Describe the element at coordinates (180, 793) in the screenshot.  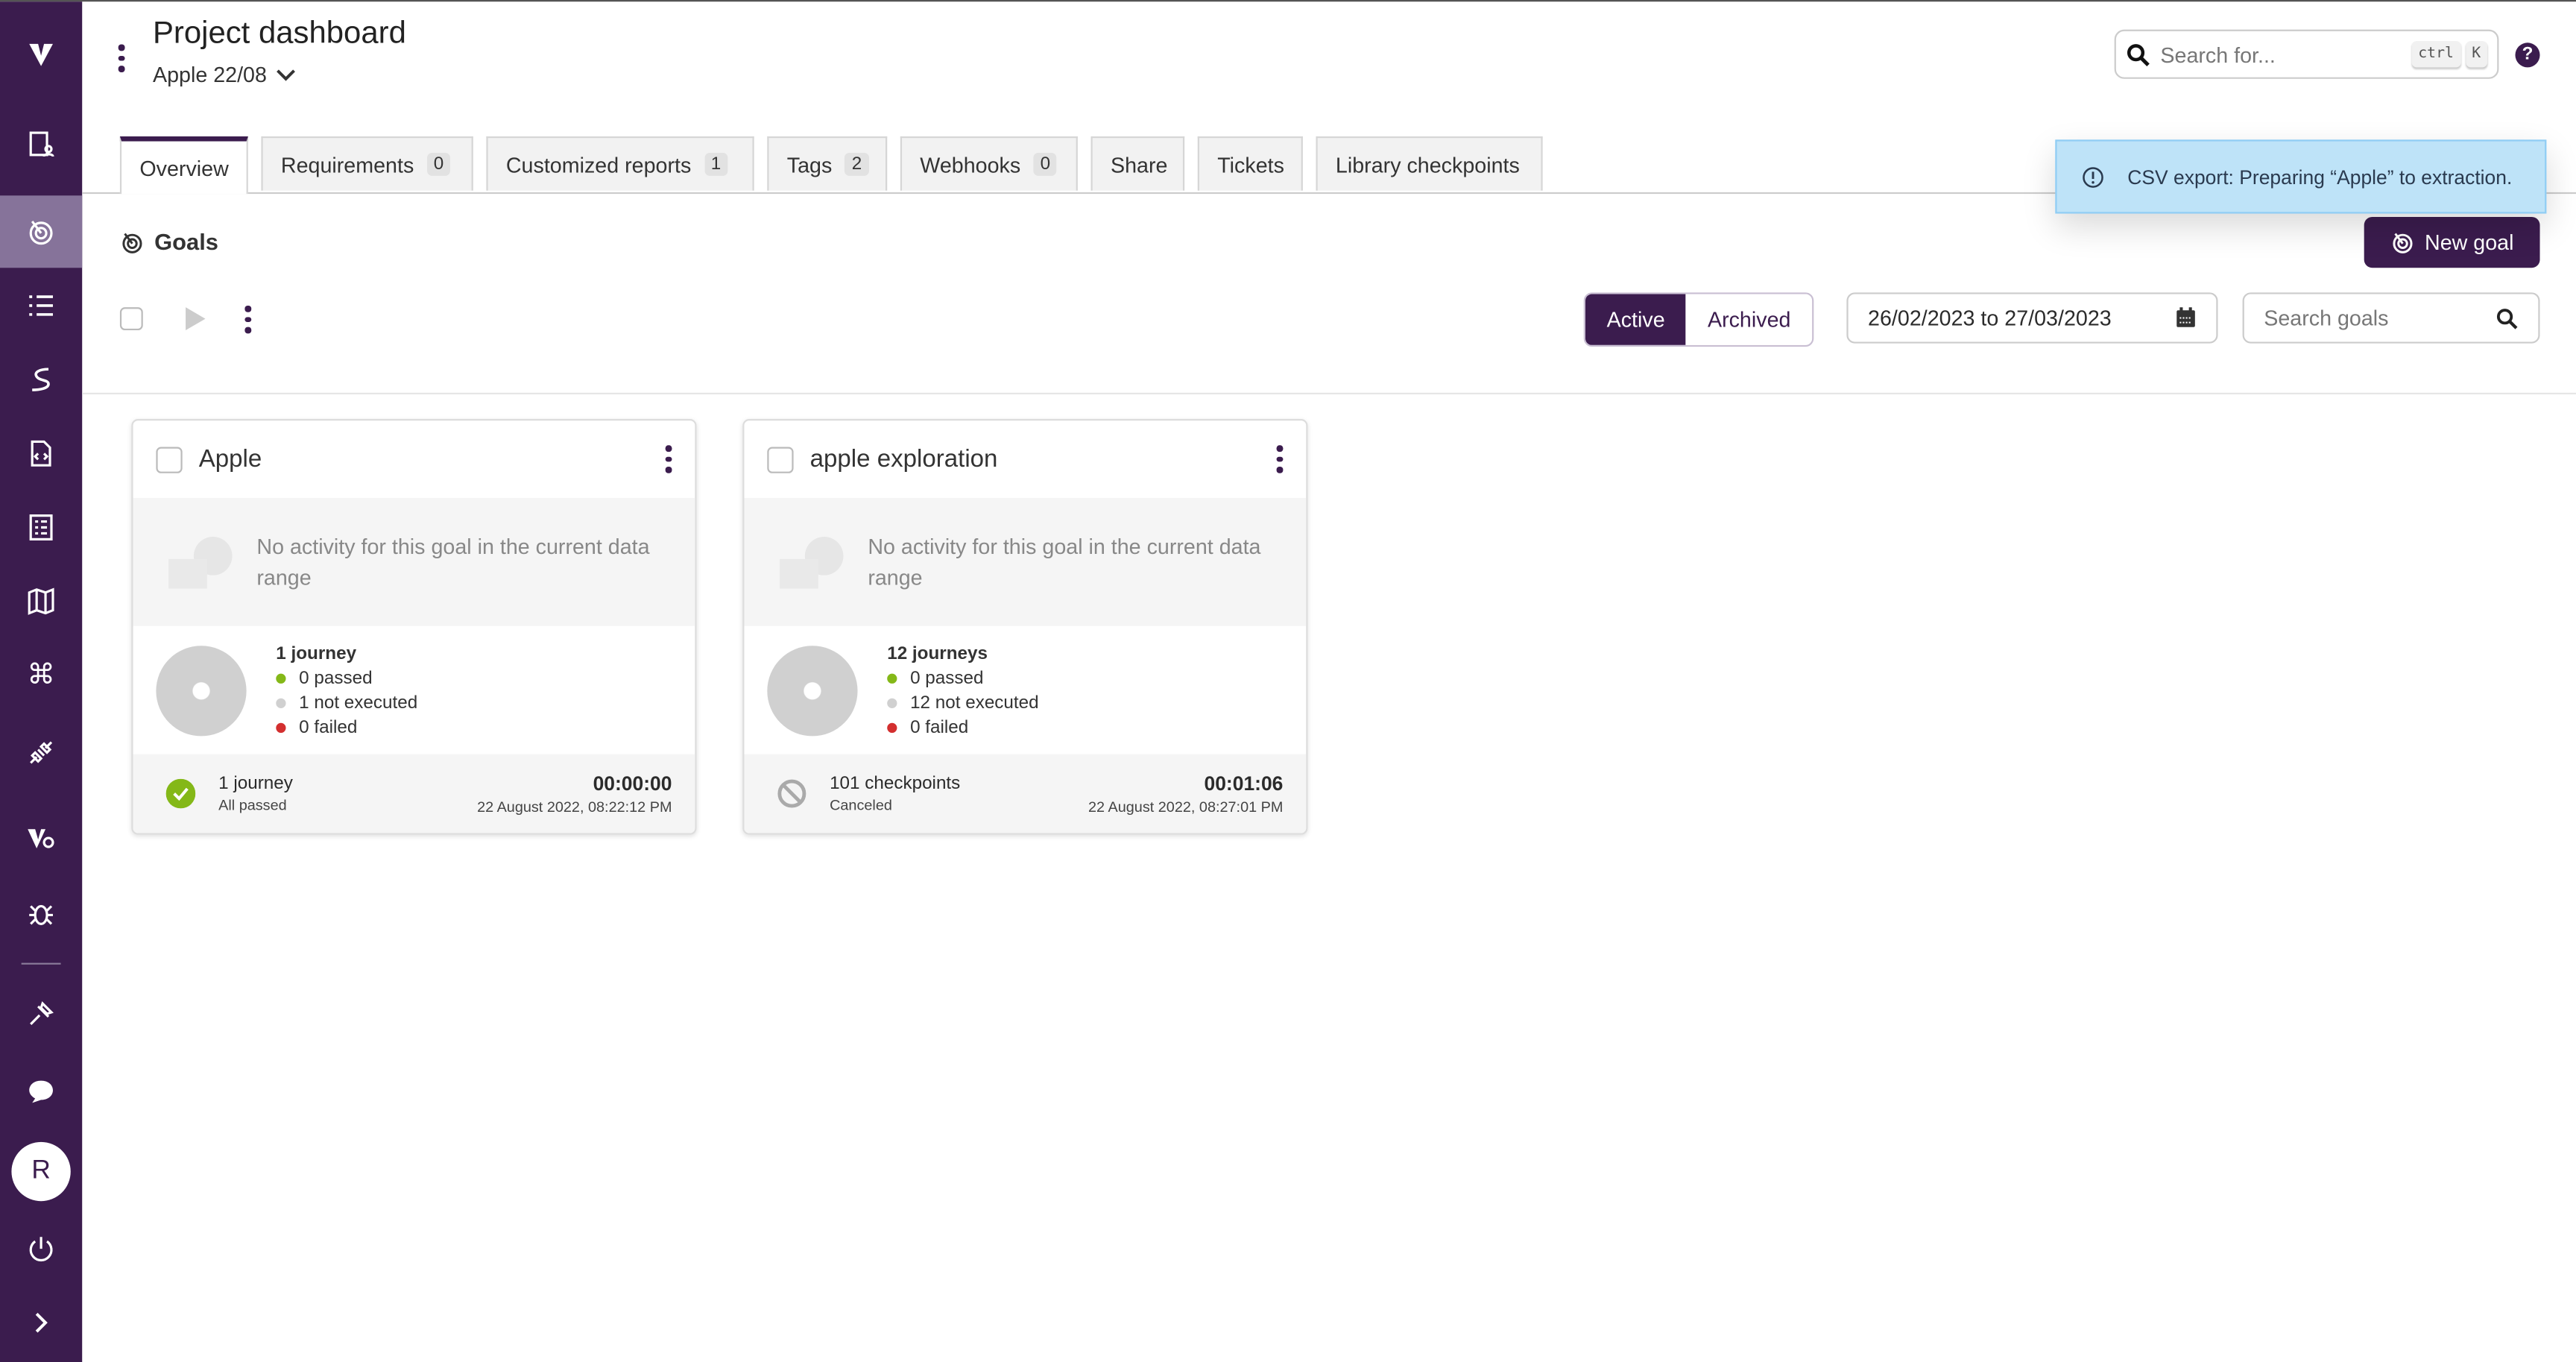
I see `check-circle-icon` at that location.